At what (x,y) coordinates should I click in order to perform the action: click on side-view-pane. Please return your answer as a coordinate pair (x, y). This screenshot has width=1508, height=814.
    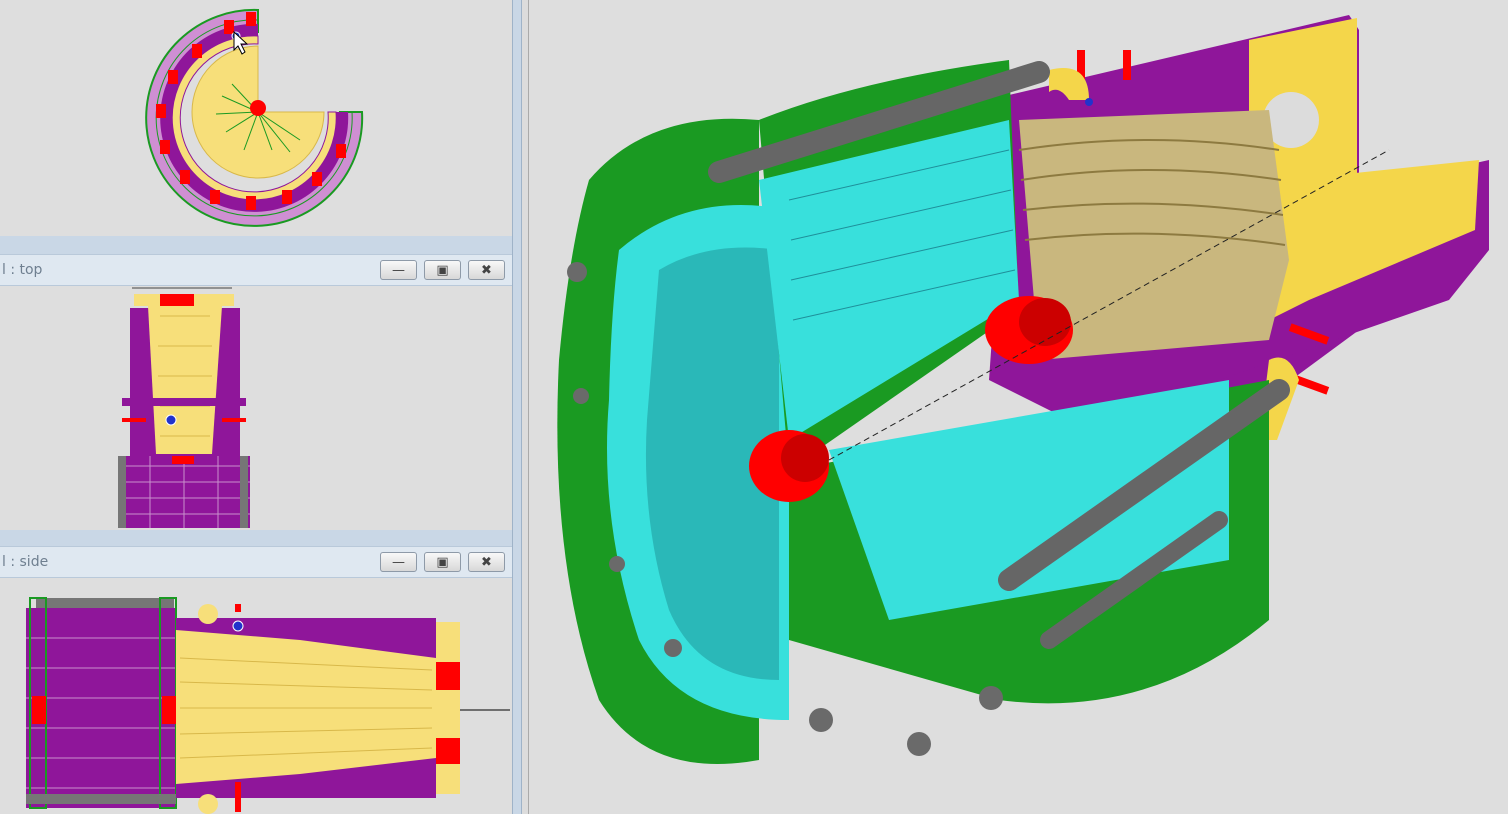
    Looking at the image, I should click on (256, 696).